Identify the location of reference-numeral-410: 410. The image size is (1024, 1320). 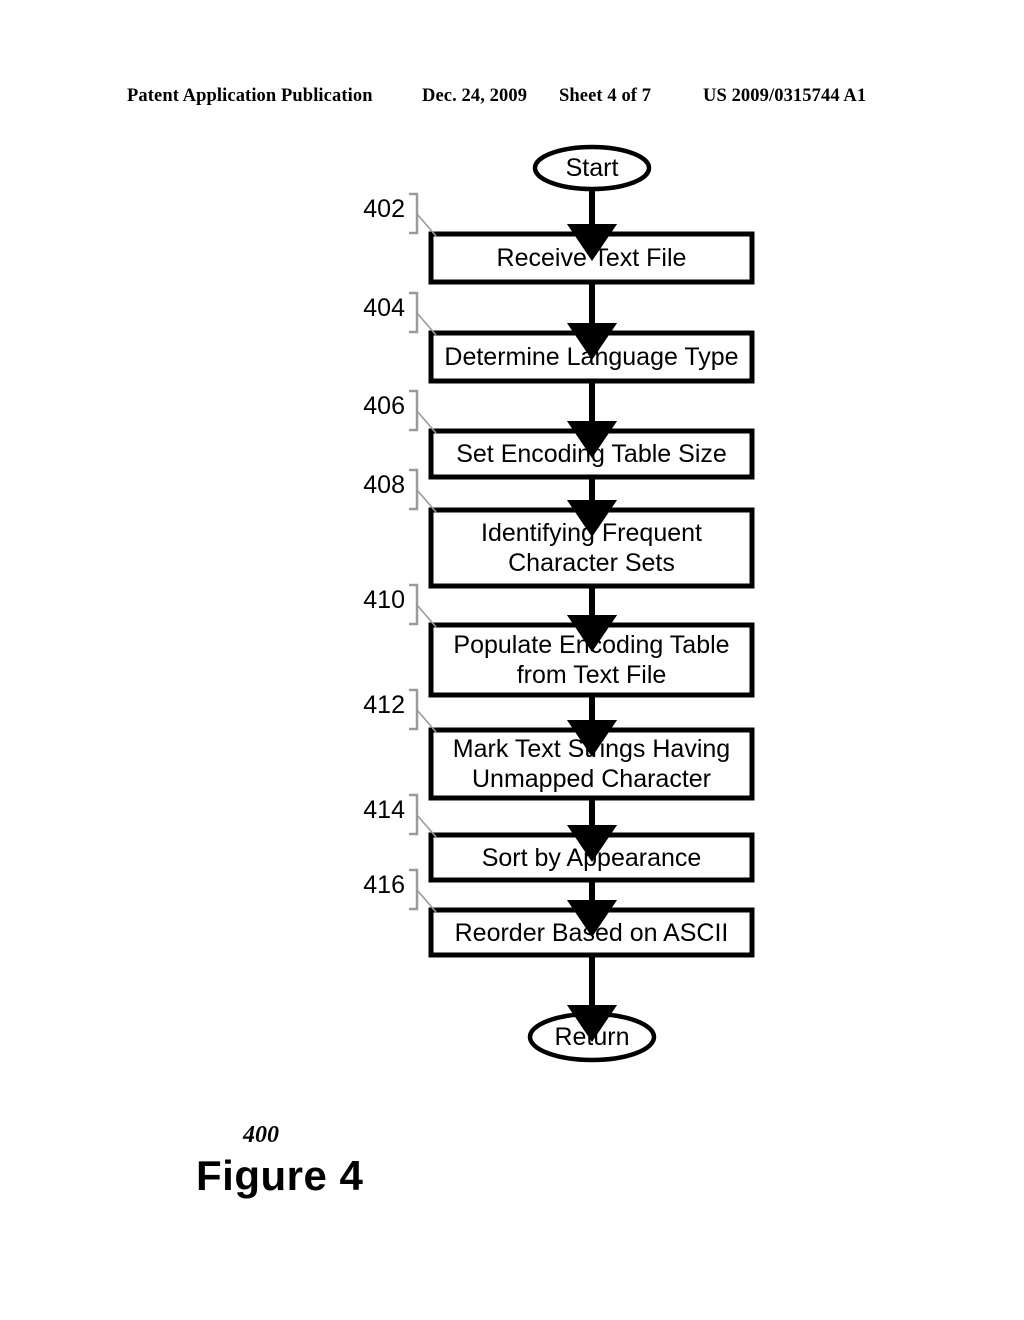
(384, 600).